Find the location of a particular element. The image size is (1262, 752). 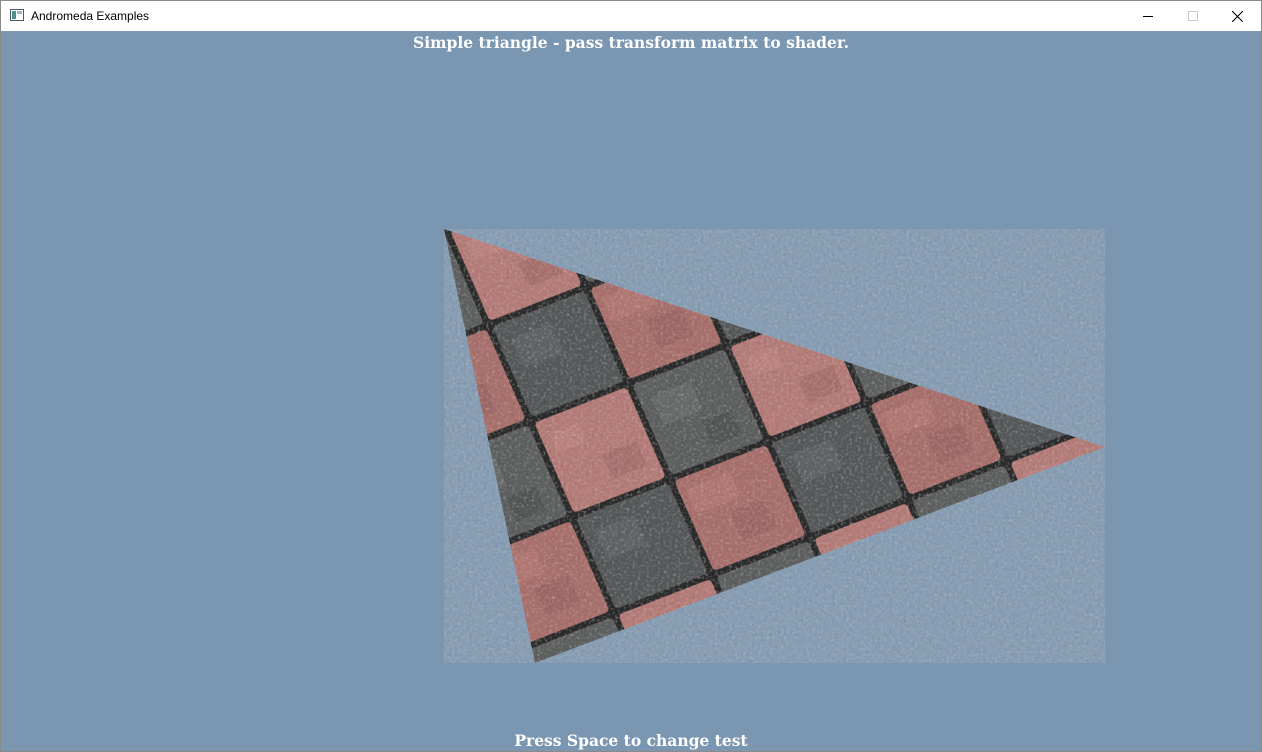

minimize-button is located at coordinates (1147, 16).